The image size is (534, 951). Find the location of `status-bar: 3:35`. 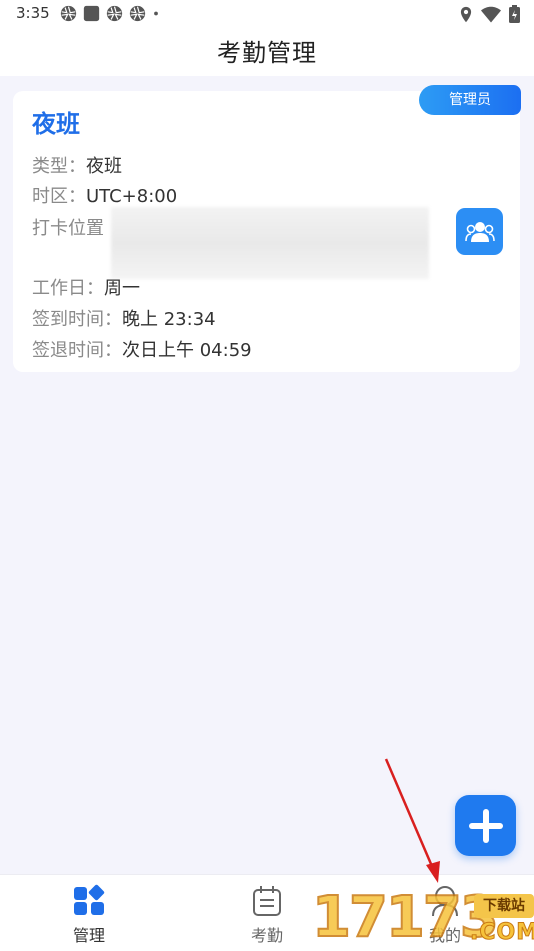

status-bar: 3:35 is located at coordinates (267, 14).